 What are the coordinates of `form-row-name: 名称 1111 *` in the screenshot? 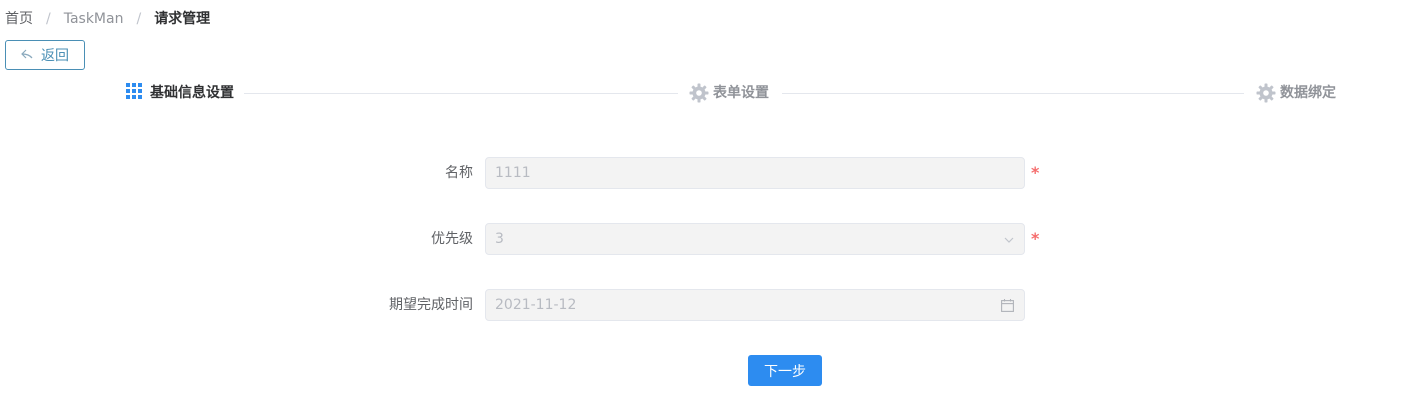 It's located at (701, 173).